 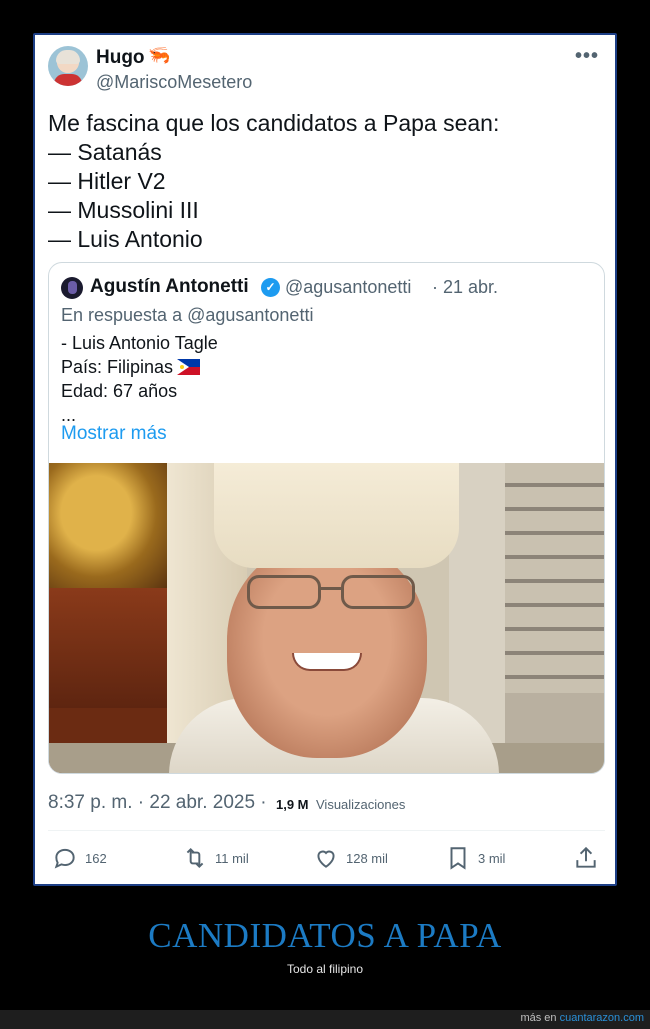 What do you see at coordinates (189, 367) in the screenshot?
I see `philippines-flag-icon` at bounding box center [189, 367].